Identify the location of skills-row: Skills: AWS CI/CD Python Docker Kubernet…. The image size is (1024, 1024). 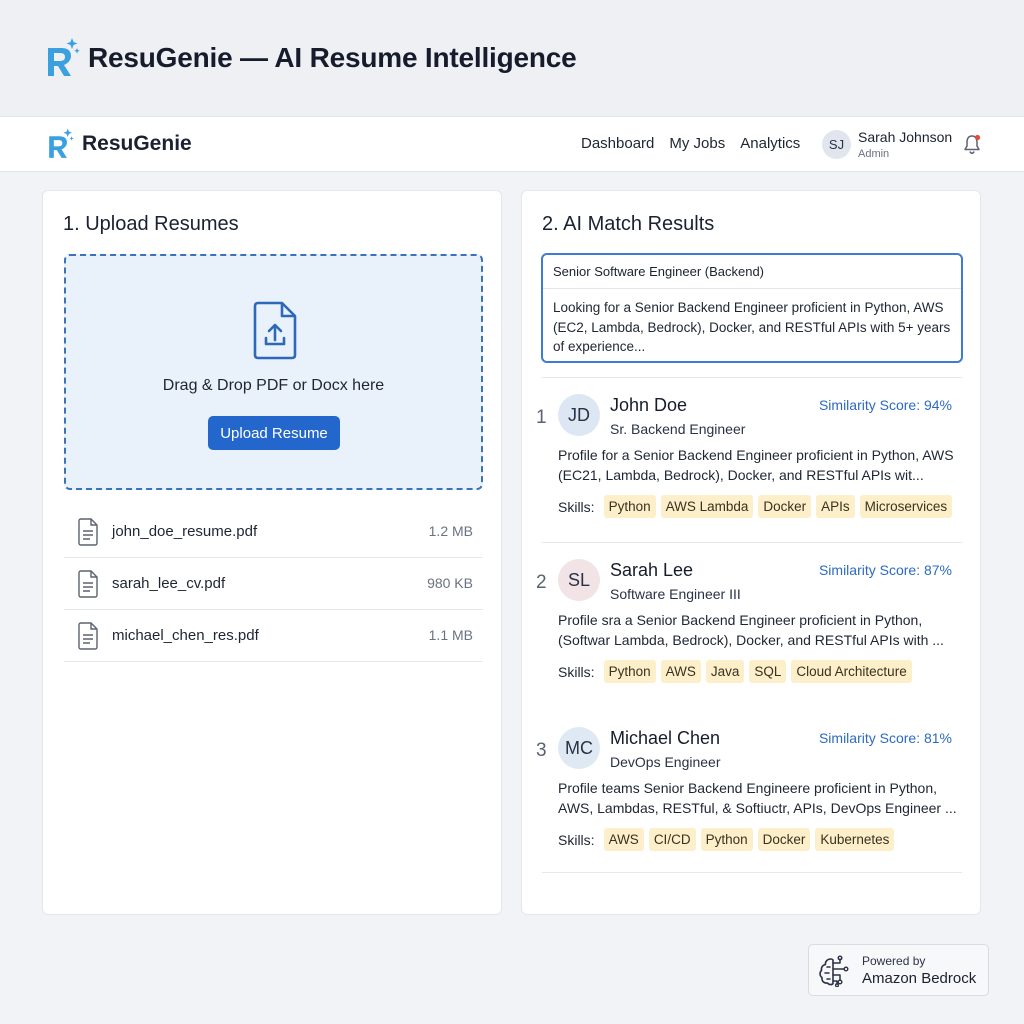
(726, 839).